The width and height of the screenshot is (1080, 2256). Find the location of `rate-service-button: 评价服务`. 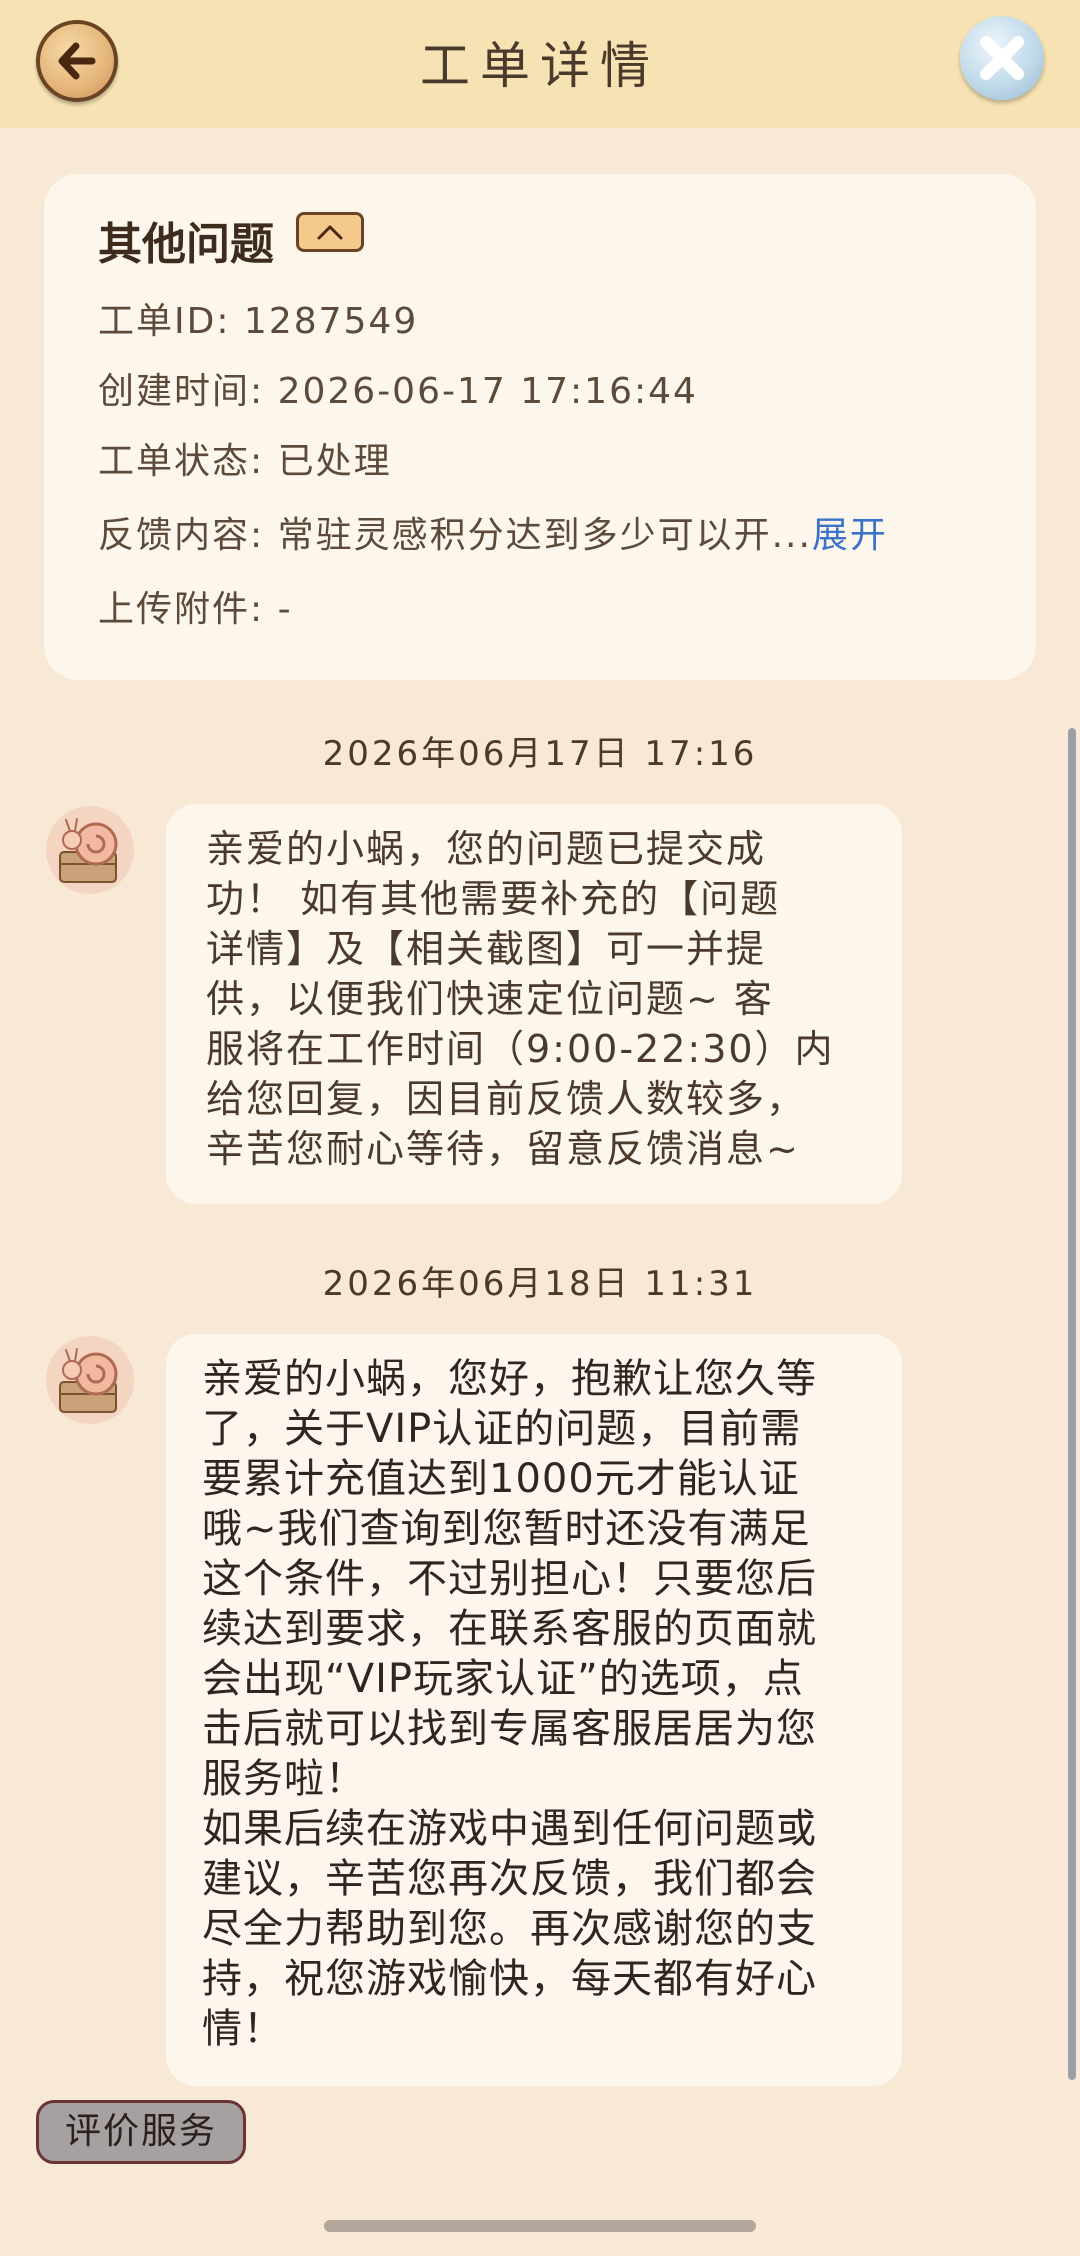

rate-service-button: 评价服务 is located at coordinates (141, 2132).